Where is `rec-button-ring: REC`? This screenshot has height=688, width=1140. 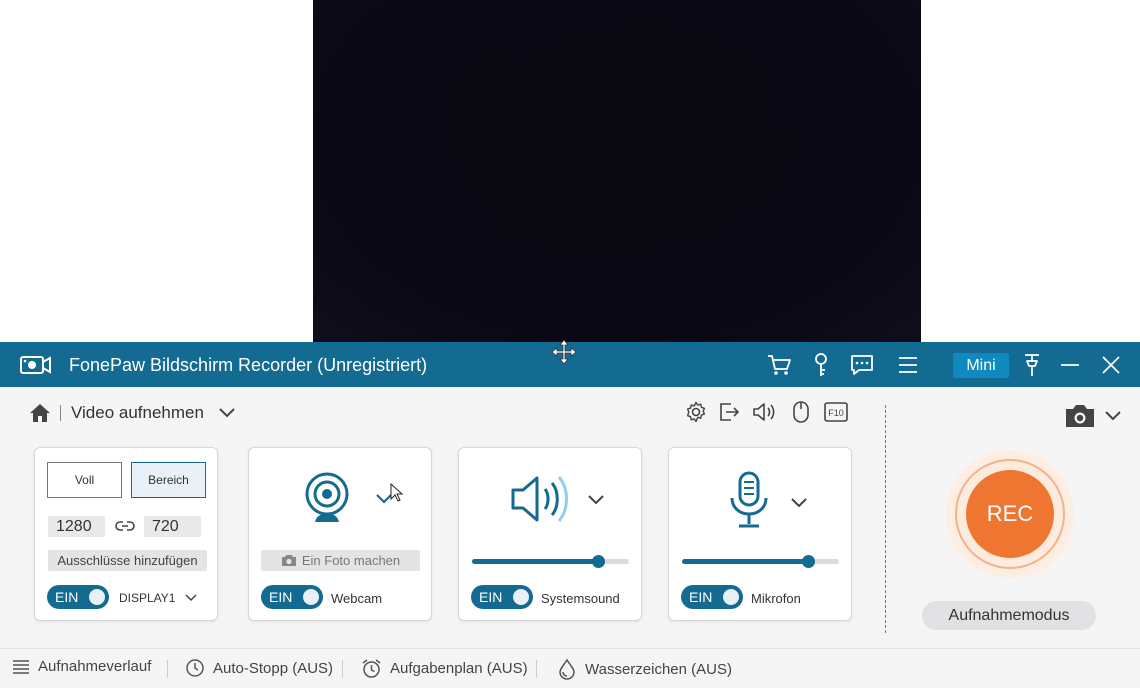
rec-button-ring: REC is located at coordinates (1010, 514).